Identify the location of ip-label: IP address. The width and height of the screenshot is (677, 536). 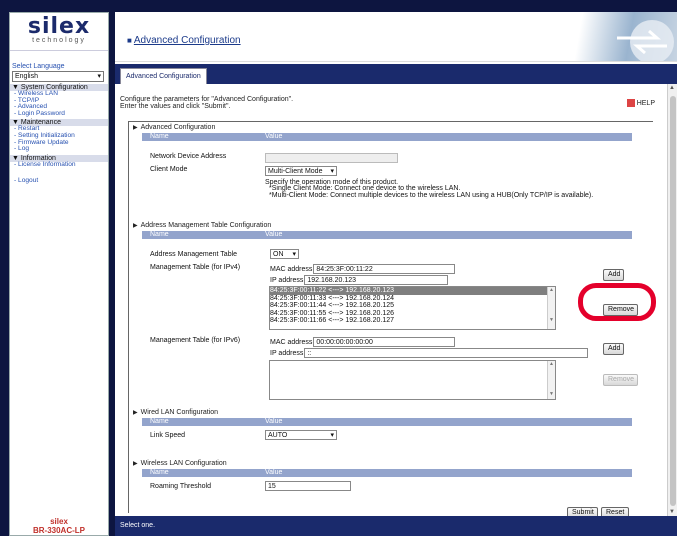
(287, 353).